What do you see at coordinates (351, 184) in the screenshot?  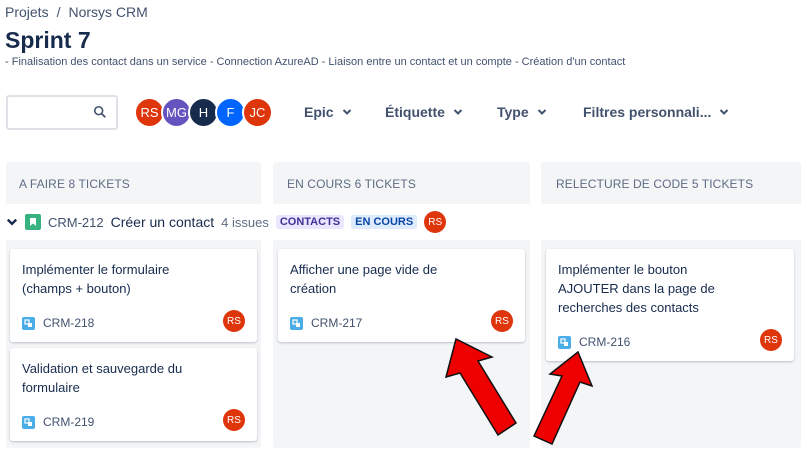 I see `column-header-in-progress: EN COURS 6 TICKETS` at bounding box center [351, 184].